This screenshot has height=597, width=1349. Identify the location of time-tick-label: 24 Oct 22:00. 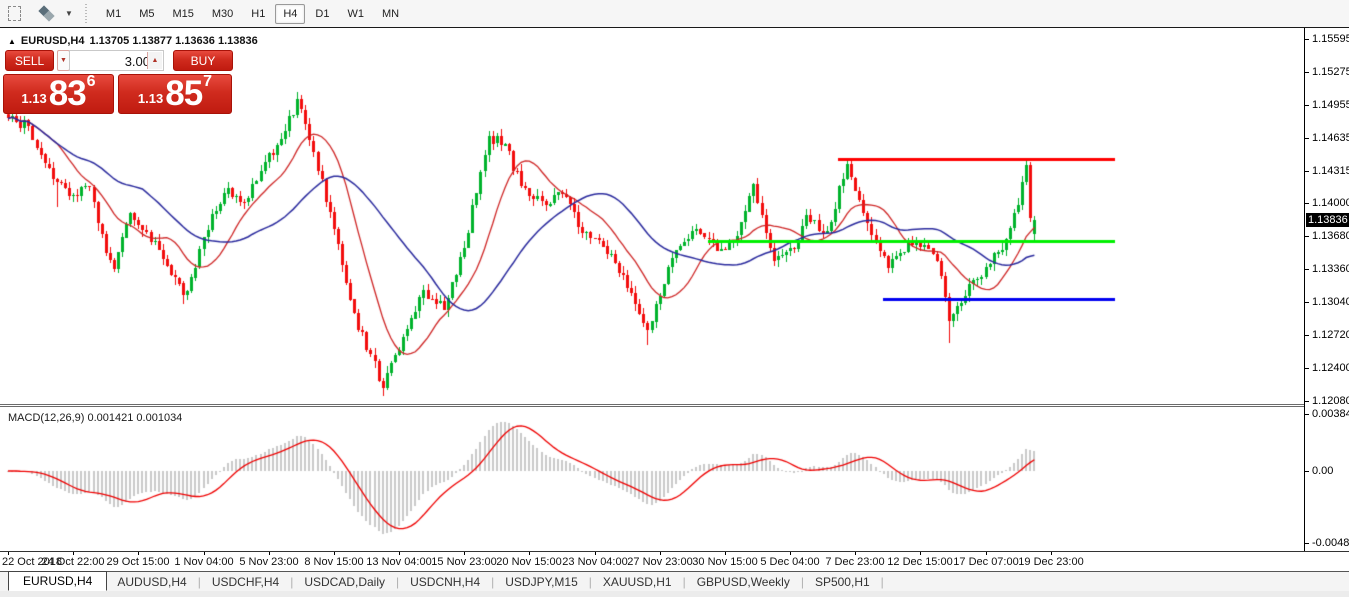
(73, 562).